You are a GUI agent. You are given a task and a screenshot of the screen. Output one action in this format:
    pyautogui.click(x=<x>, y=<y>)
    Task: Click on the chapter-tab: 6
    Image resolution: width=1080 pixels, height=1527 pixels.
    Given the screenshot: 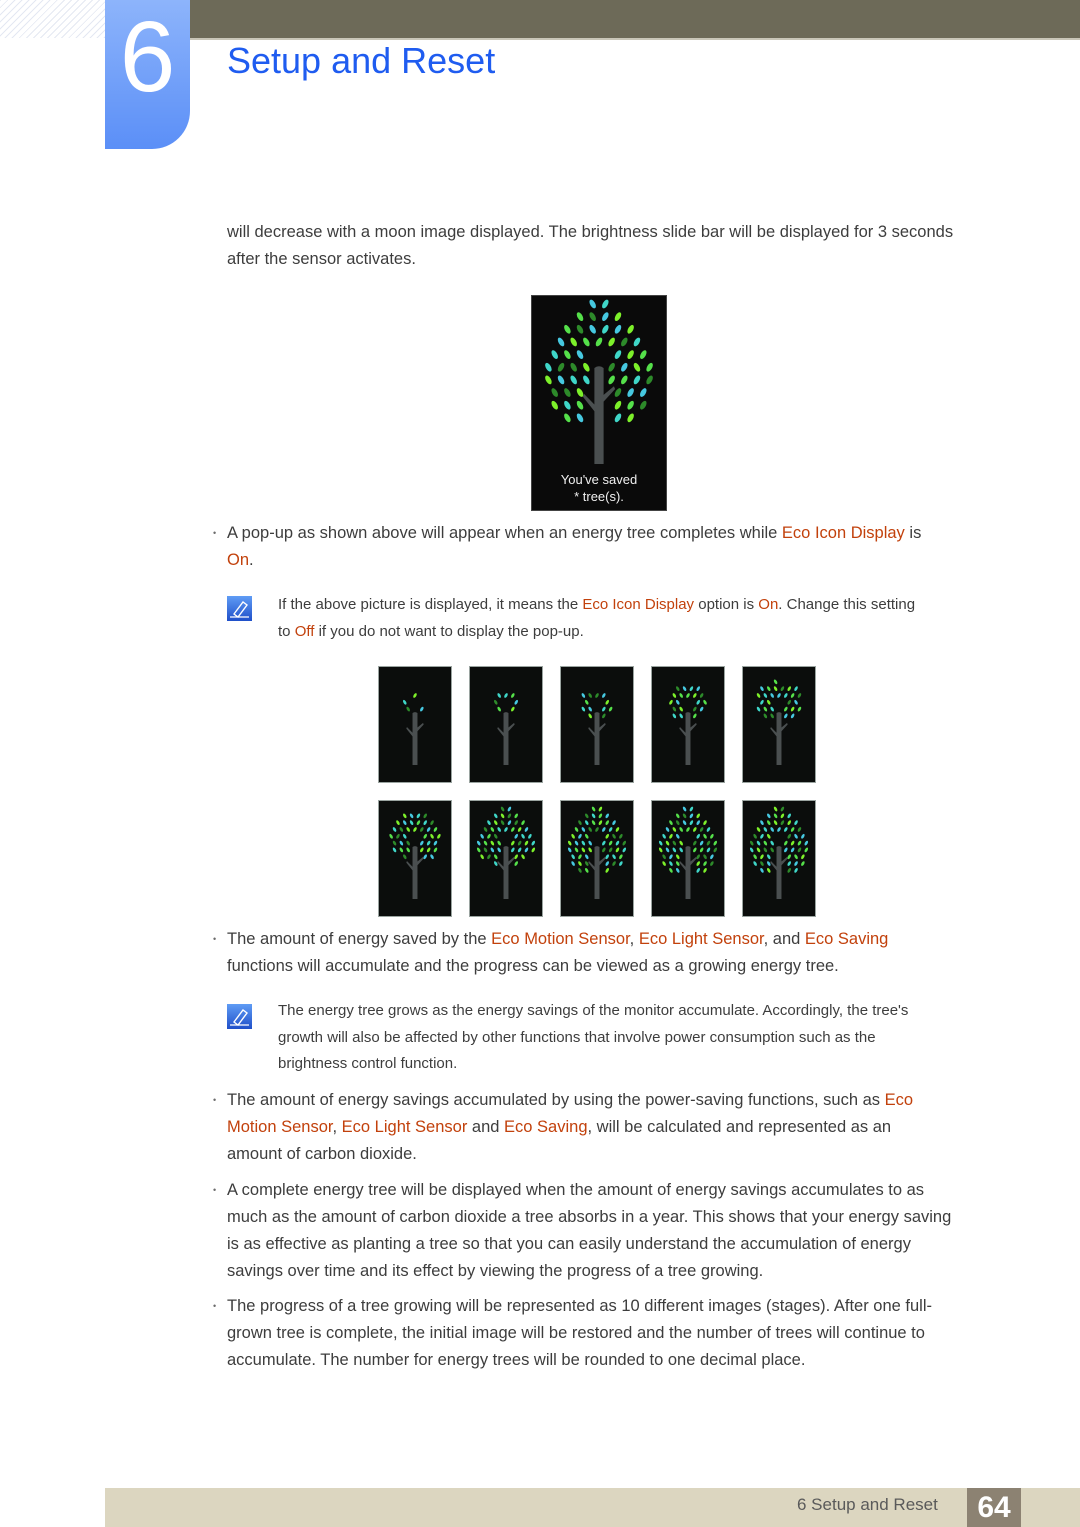 What is the action you would take?
    pyautogui.click(x=147, y=74)
    